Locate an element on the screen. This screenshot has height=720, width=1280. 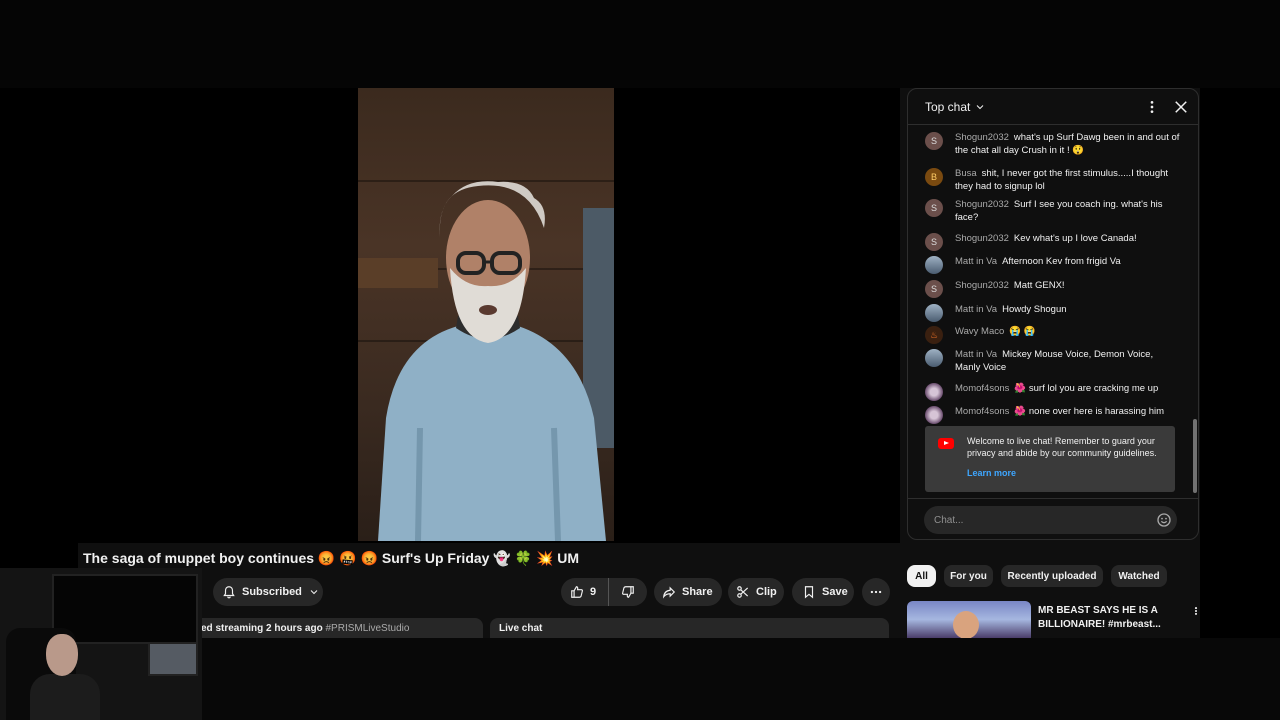
chip-all: All is located at coordinates (921, 576).